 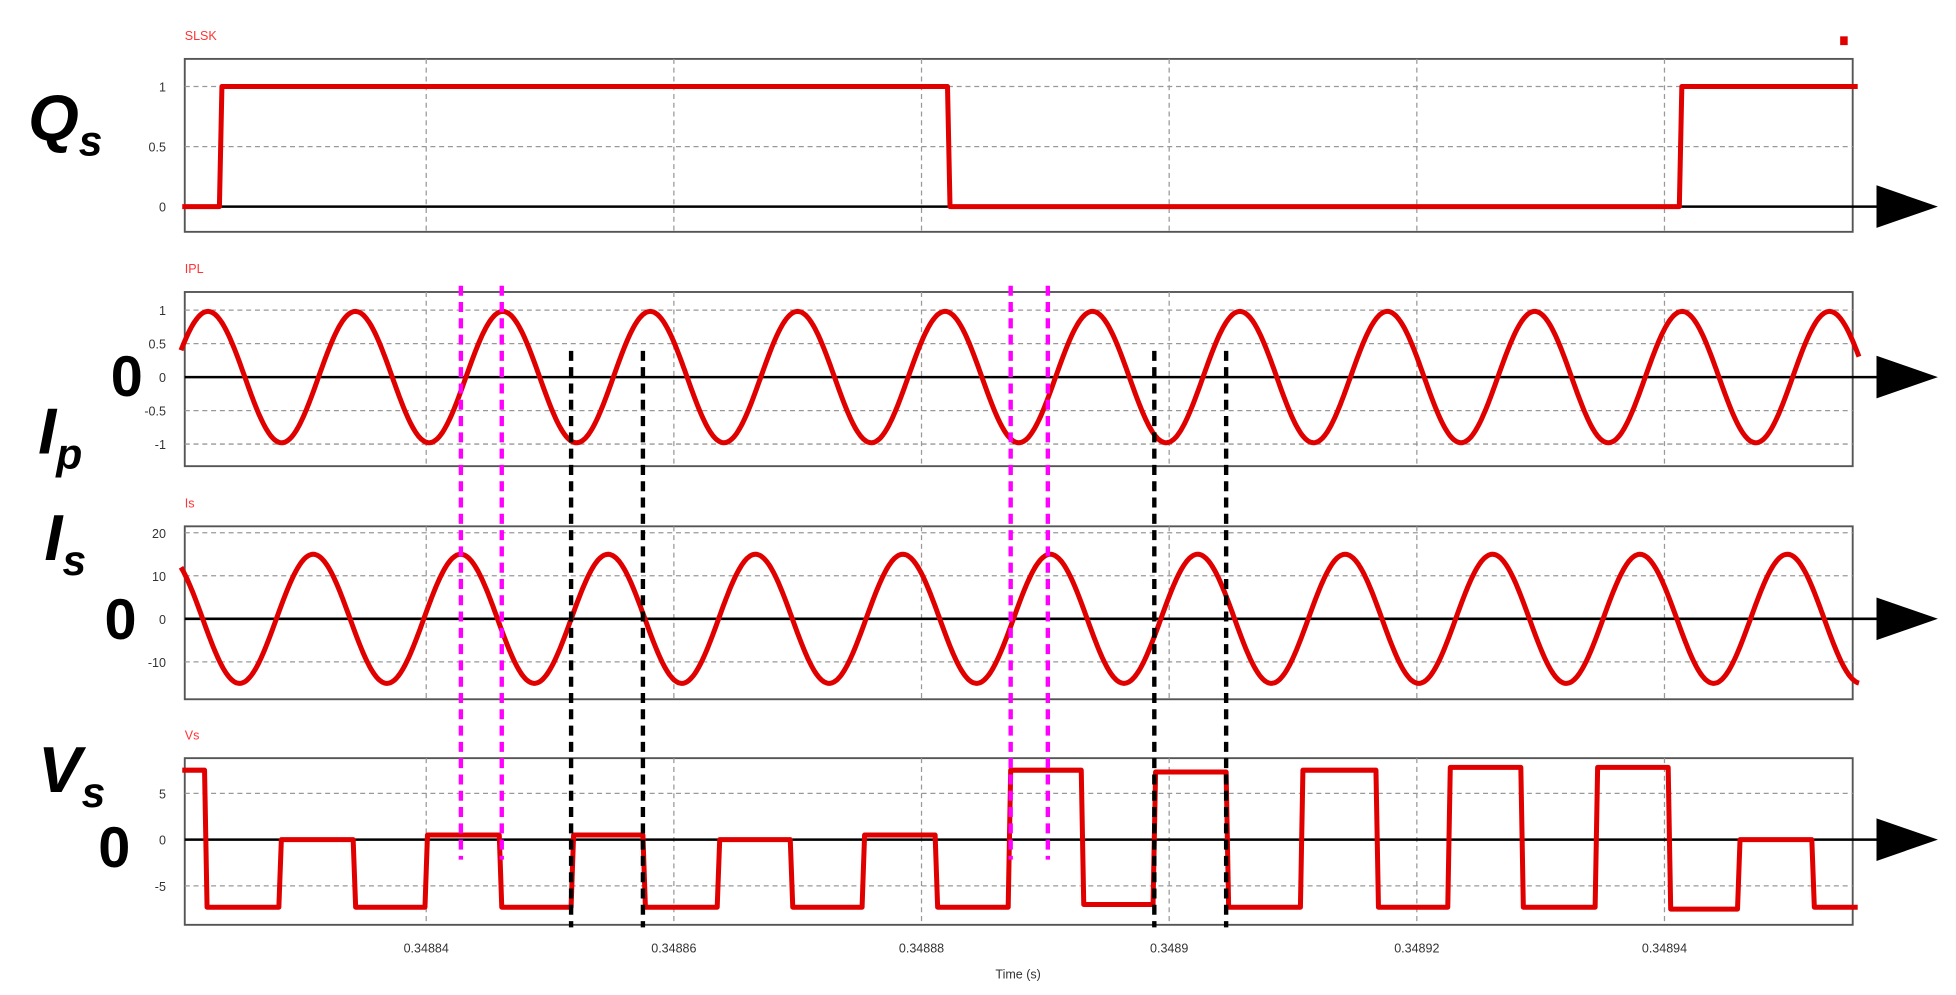 What do you see at coordinates (65, 123) in the screenshot?
I see `signal-label: Qs` at bounding box center [65, 123].